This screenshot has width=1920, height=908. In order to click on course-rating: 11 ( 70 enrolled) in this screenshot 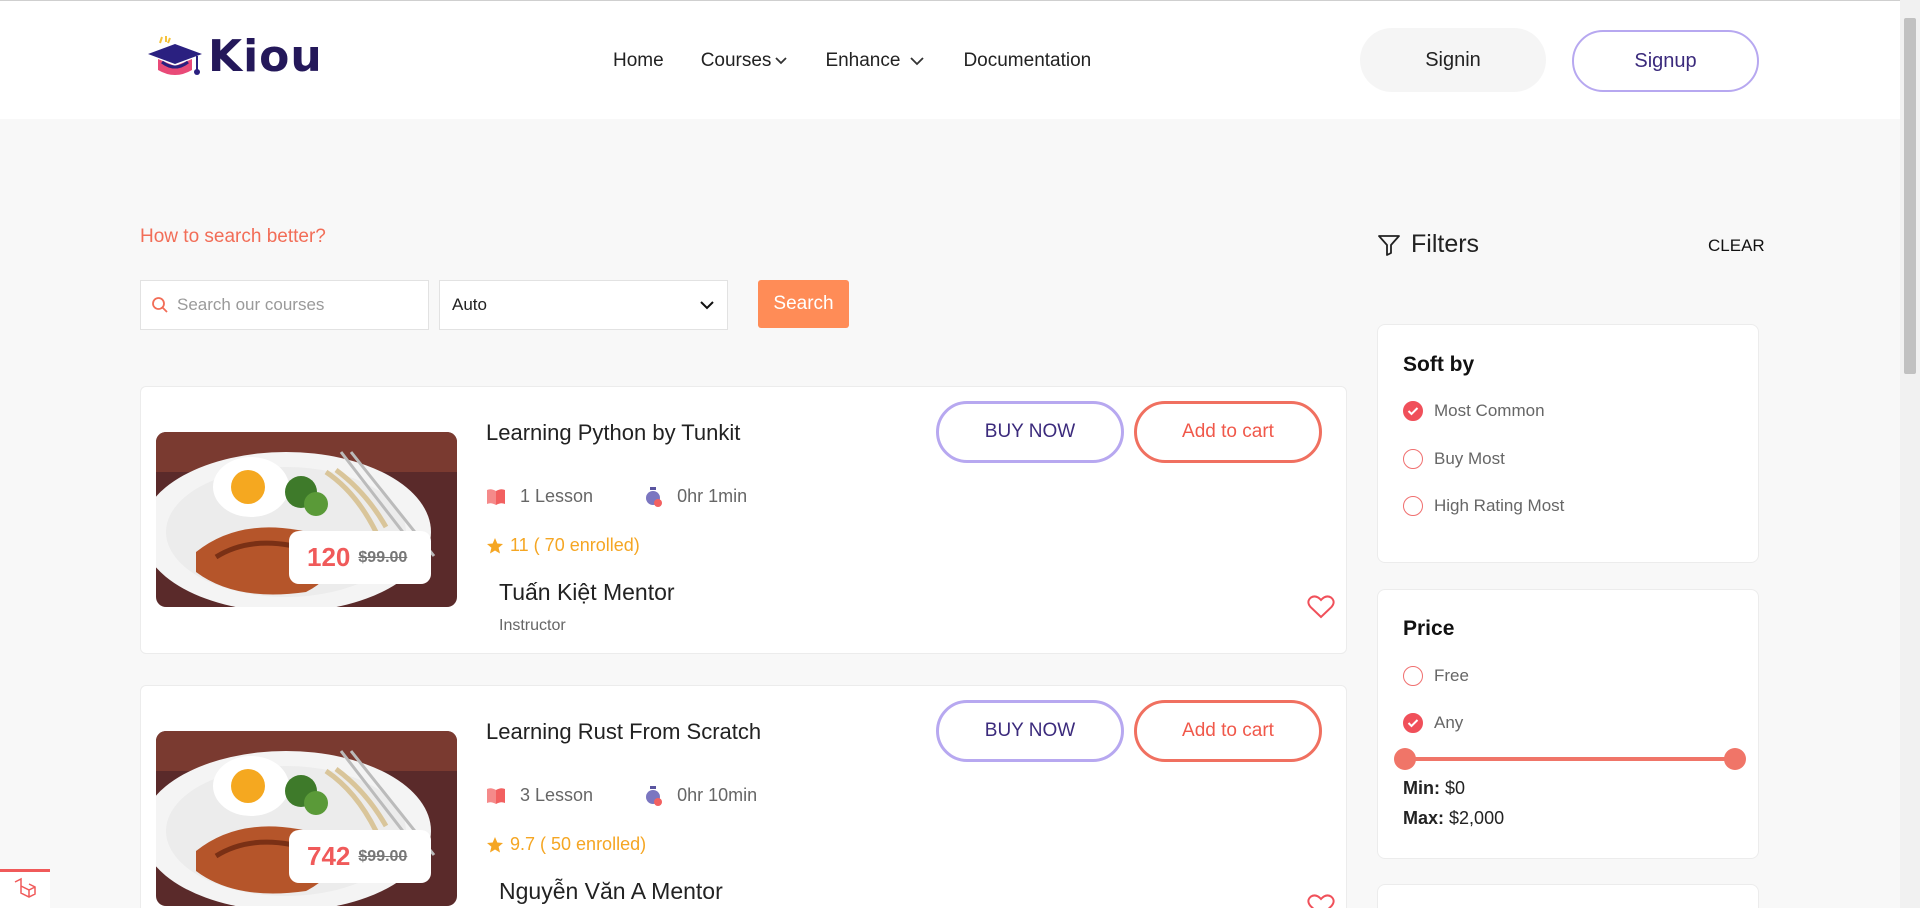, I will do `click(563, 545)`.